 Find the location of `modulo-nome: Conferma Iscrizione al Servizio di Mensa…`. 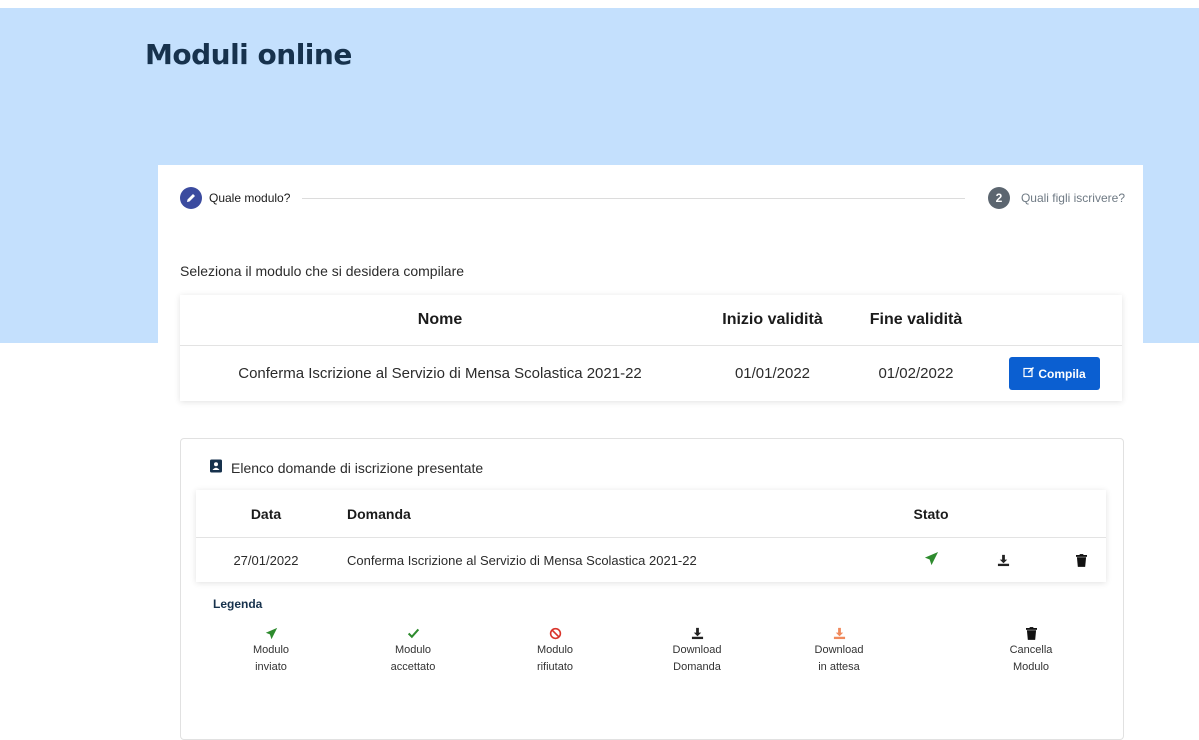

modulo-nome: Conferma Iscrizione al Servizio di Mensa… is located at coordinates (440, 373).